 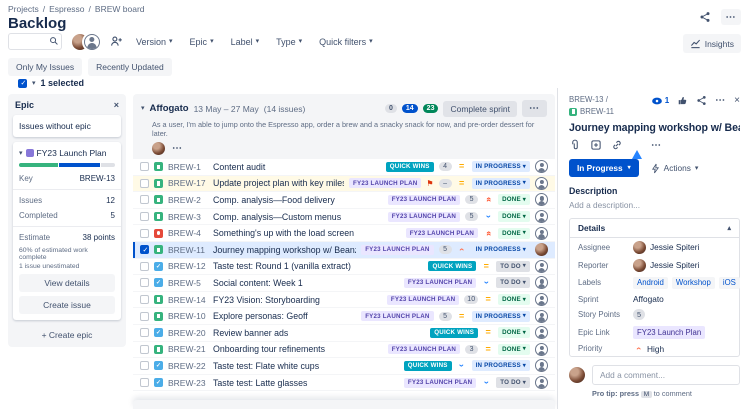 I want to click on epic-link-value: FY23 Launch Plan, so click(x=669, y=332).